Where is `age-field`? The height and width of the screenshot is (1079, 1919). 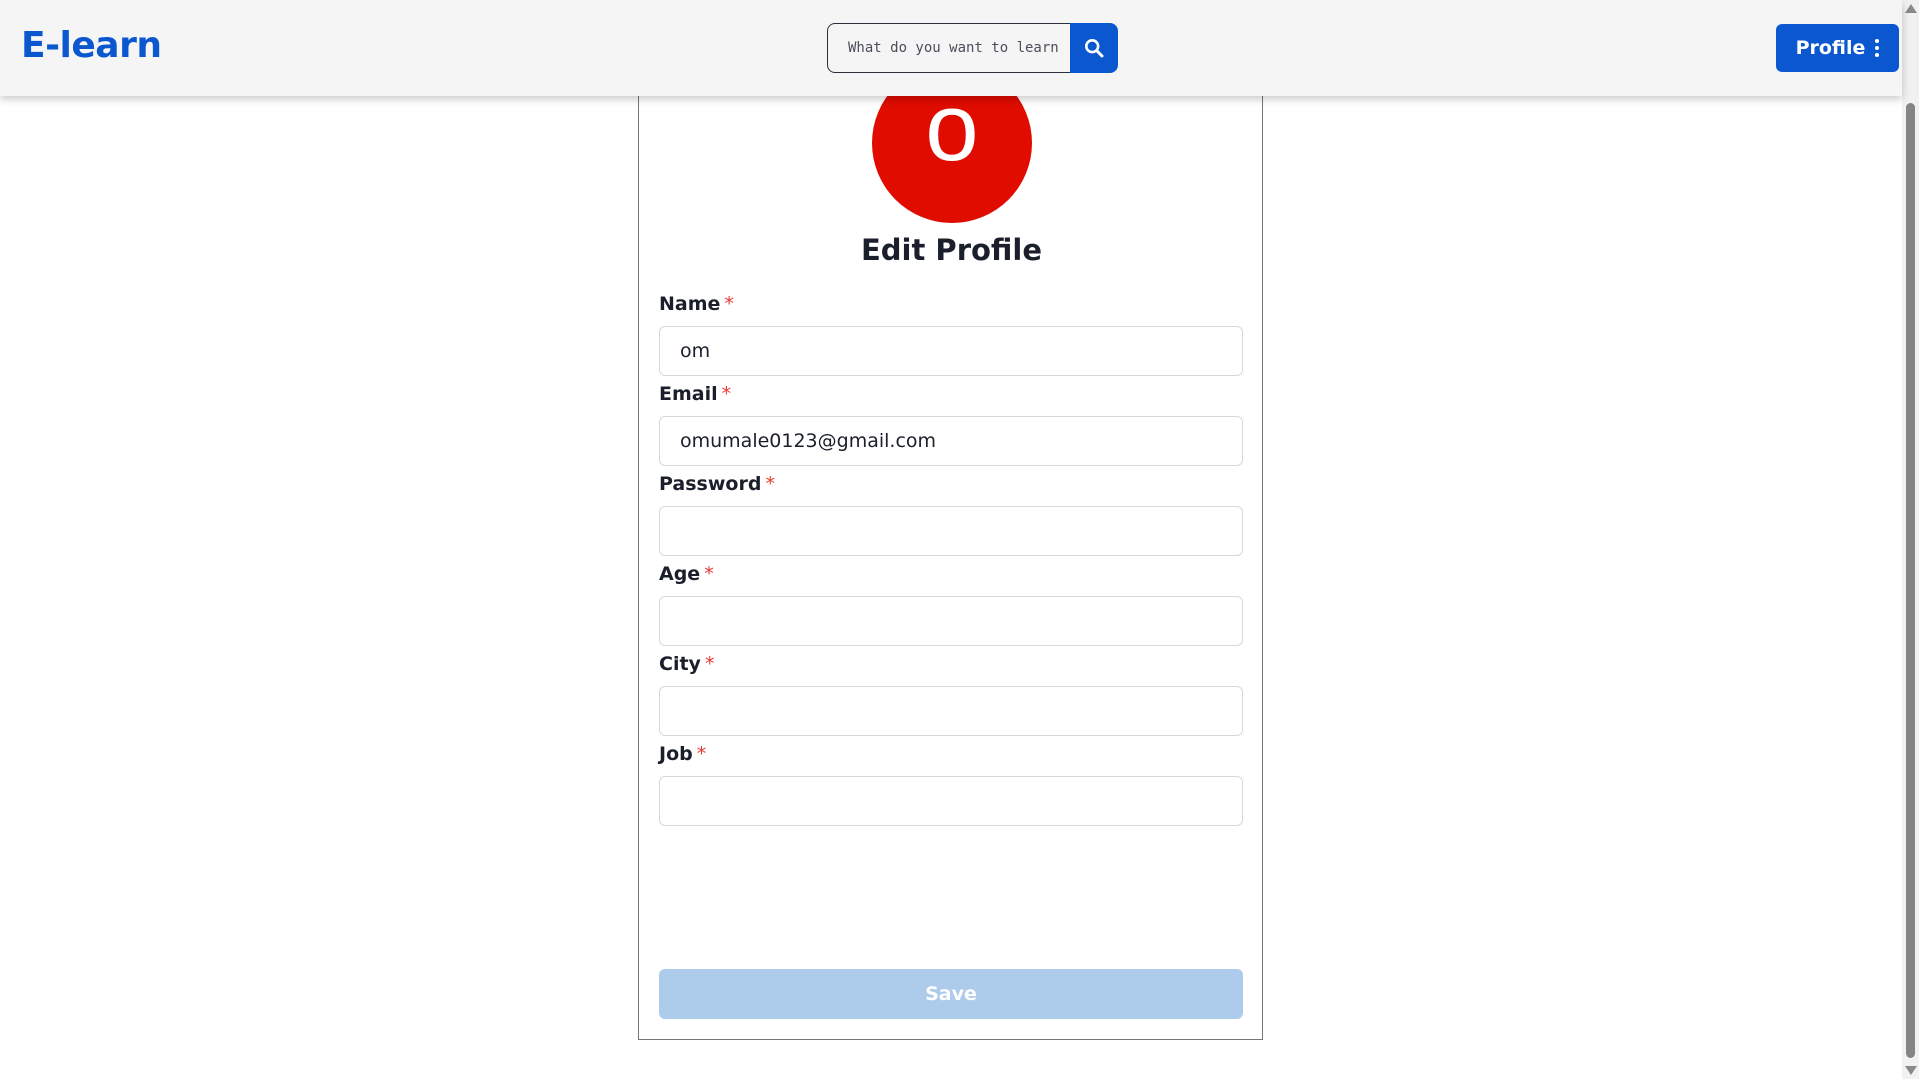
age-field is located at coordinates (951, 621).